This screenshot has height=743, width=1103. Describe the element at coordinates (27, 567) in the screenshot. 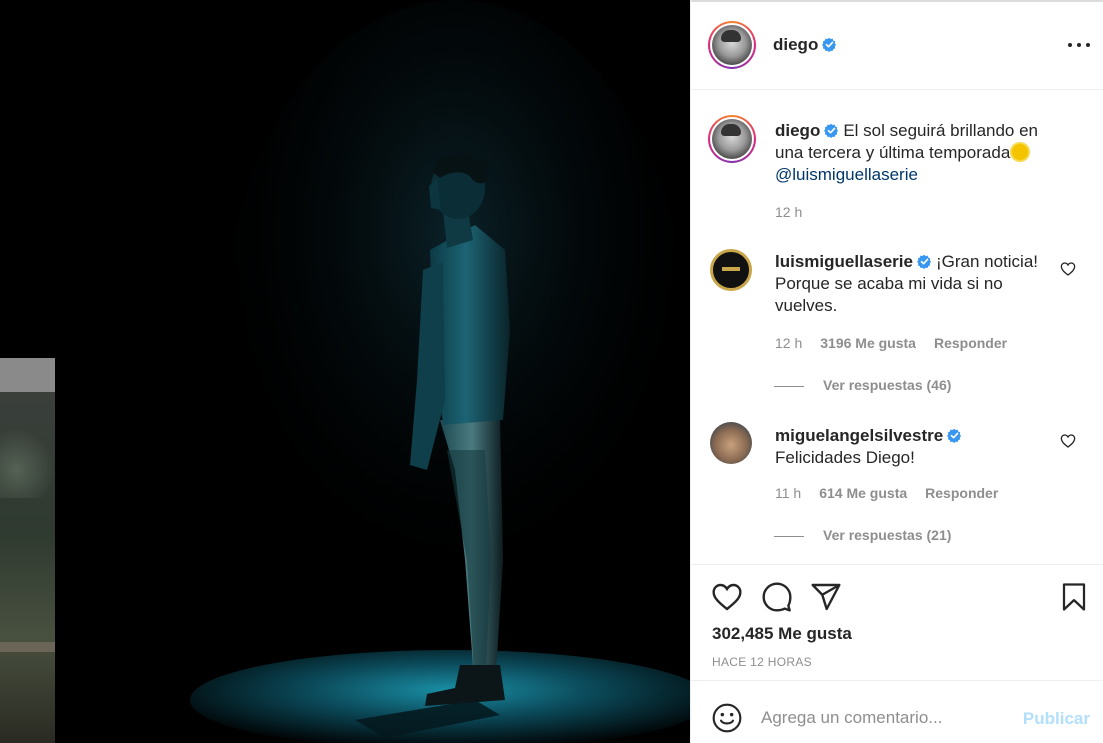

I see `background-scene` at that location.